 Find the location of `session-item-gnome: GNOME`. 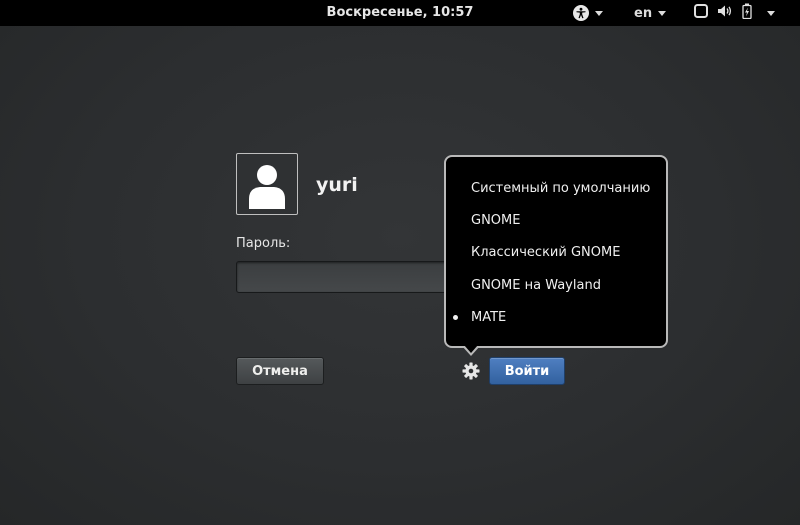

session-item-gnome: GNOME is located at coordinates (556, 221).